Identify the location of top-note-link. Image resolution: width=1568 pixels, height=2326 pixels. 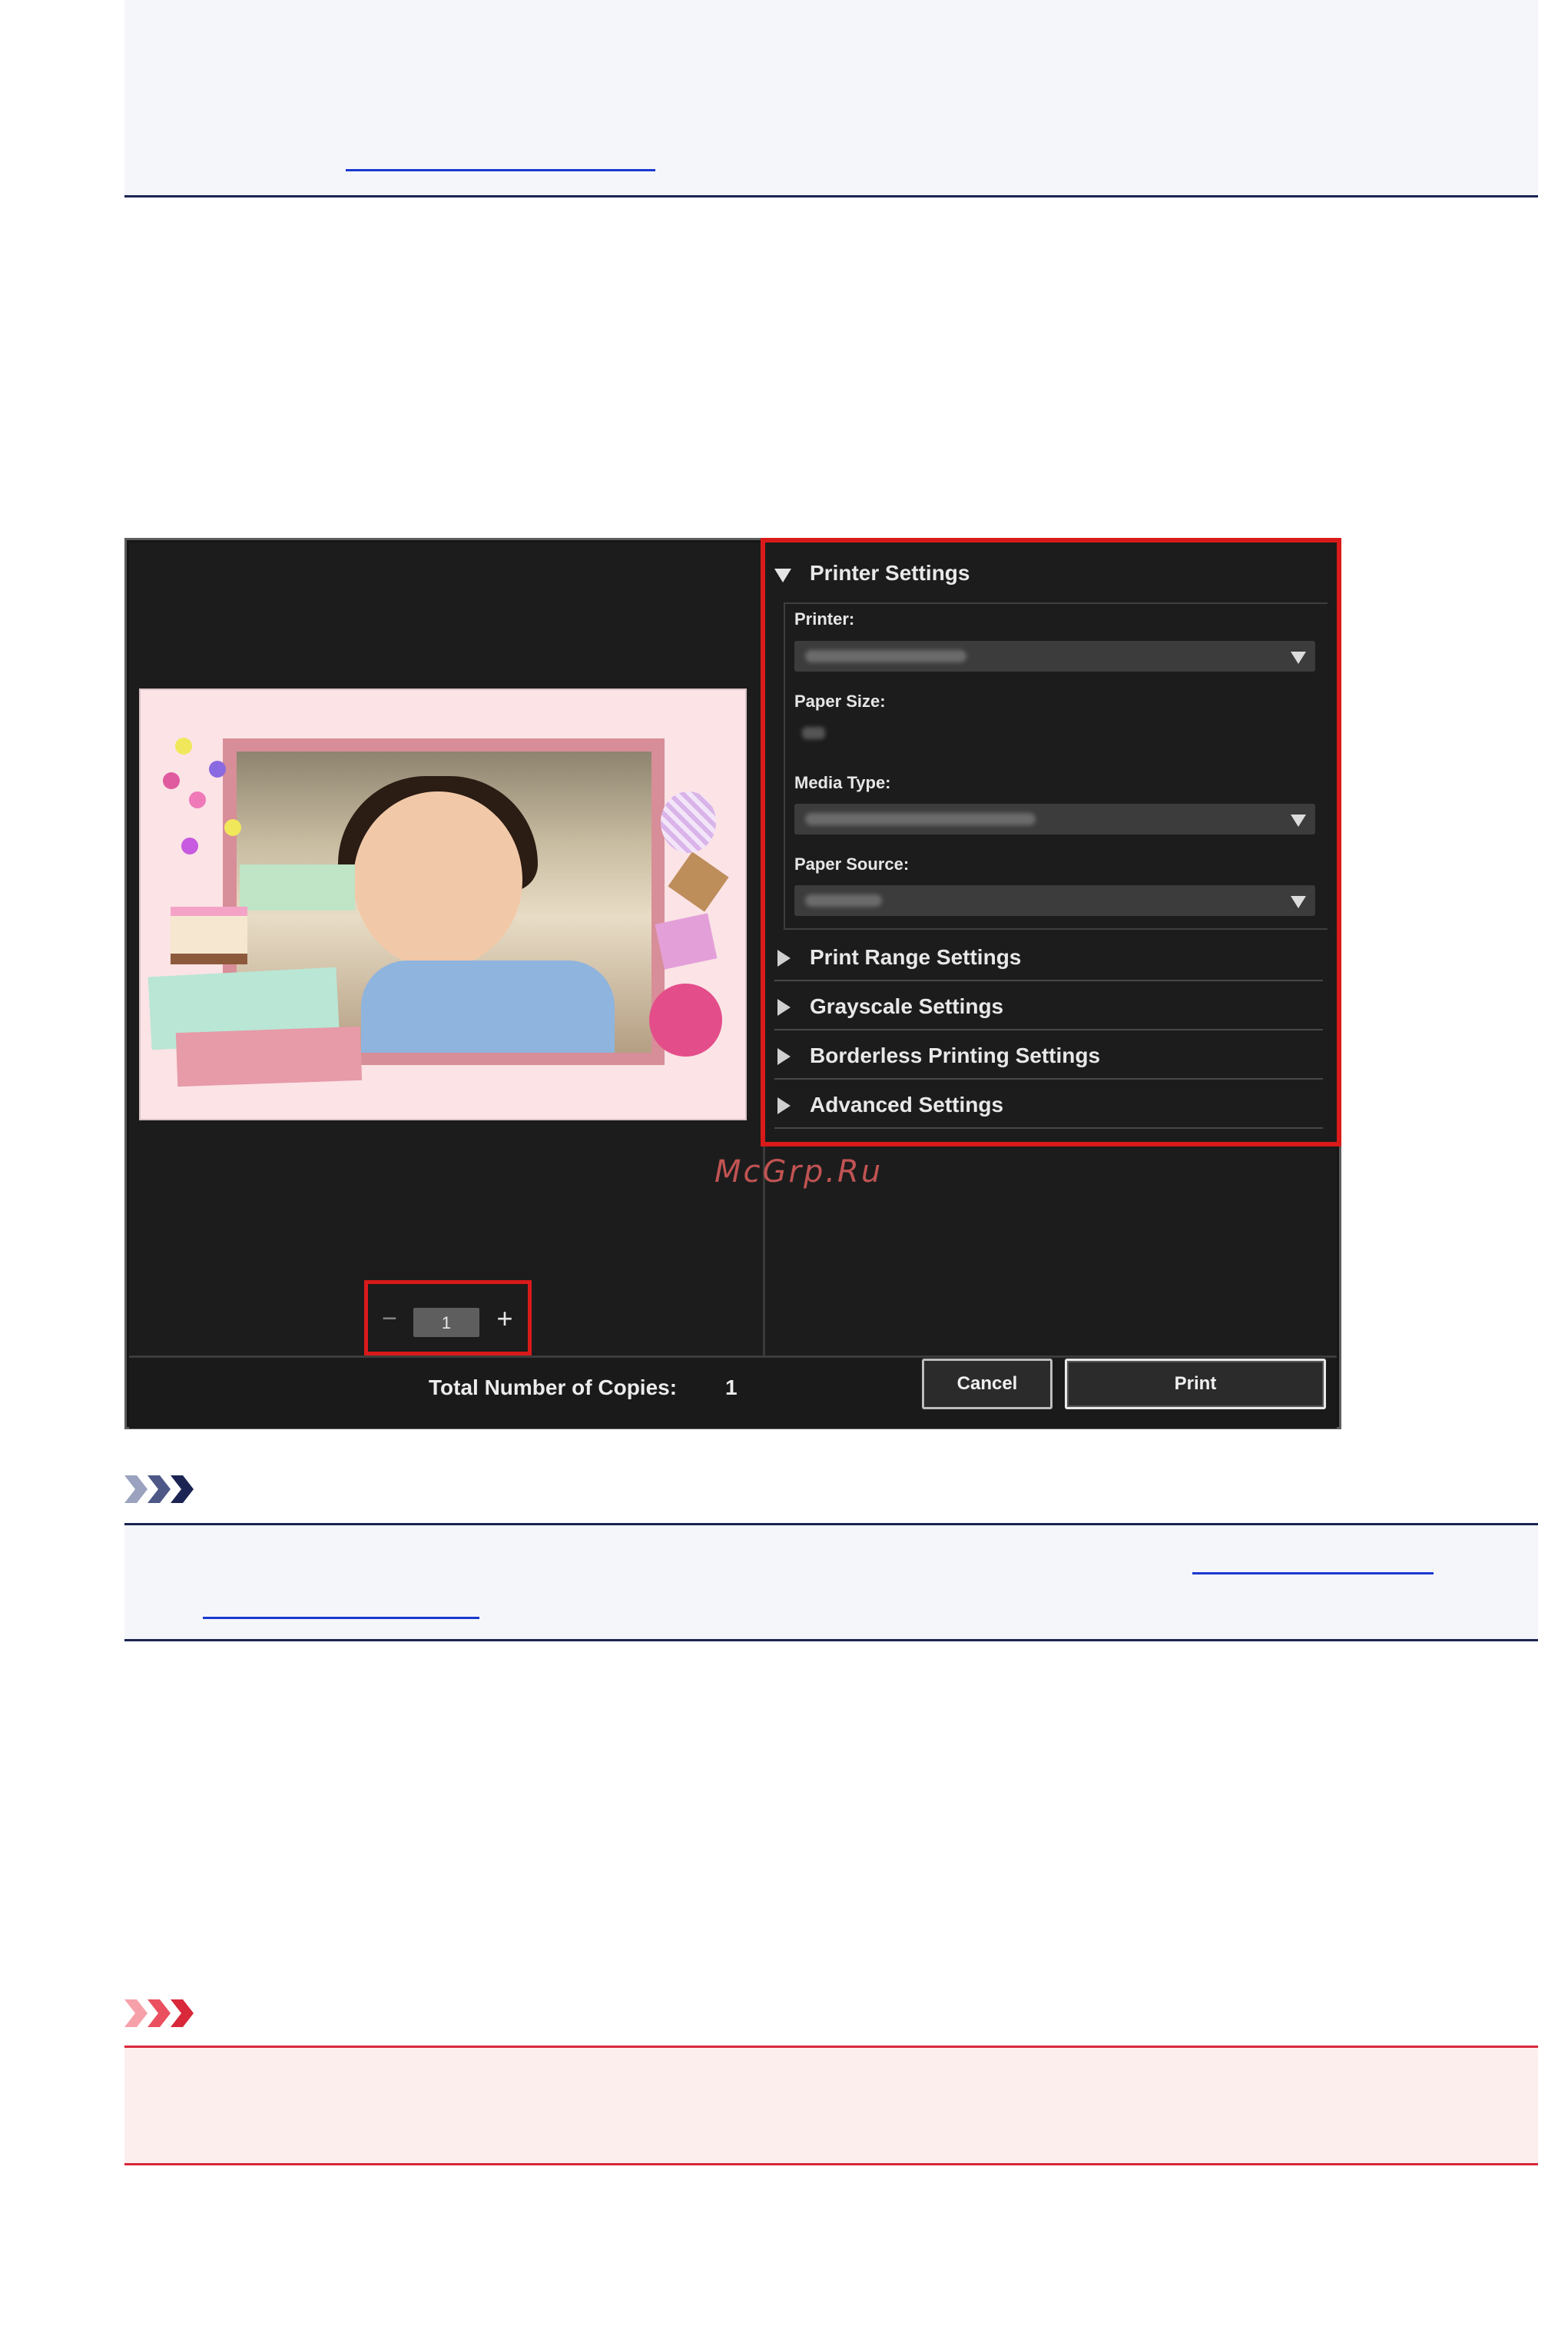
(501, 170).